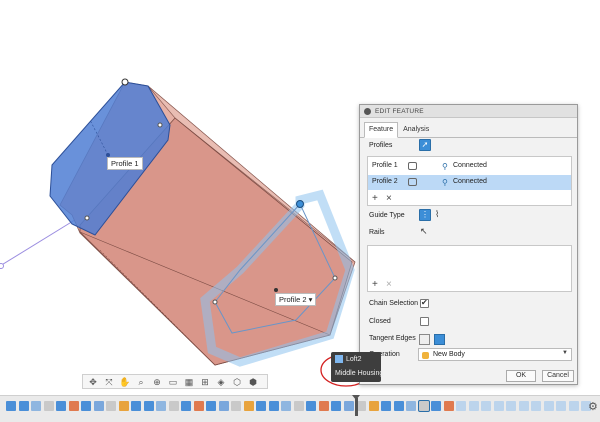 This screenshot has width=600, height=422. I want to click on remove-rail-button: ×, so click(389, 284).